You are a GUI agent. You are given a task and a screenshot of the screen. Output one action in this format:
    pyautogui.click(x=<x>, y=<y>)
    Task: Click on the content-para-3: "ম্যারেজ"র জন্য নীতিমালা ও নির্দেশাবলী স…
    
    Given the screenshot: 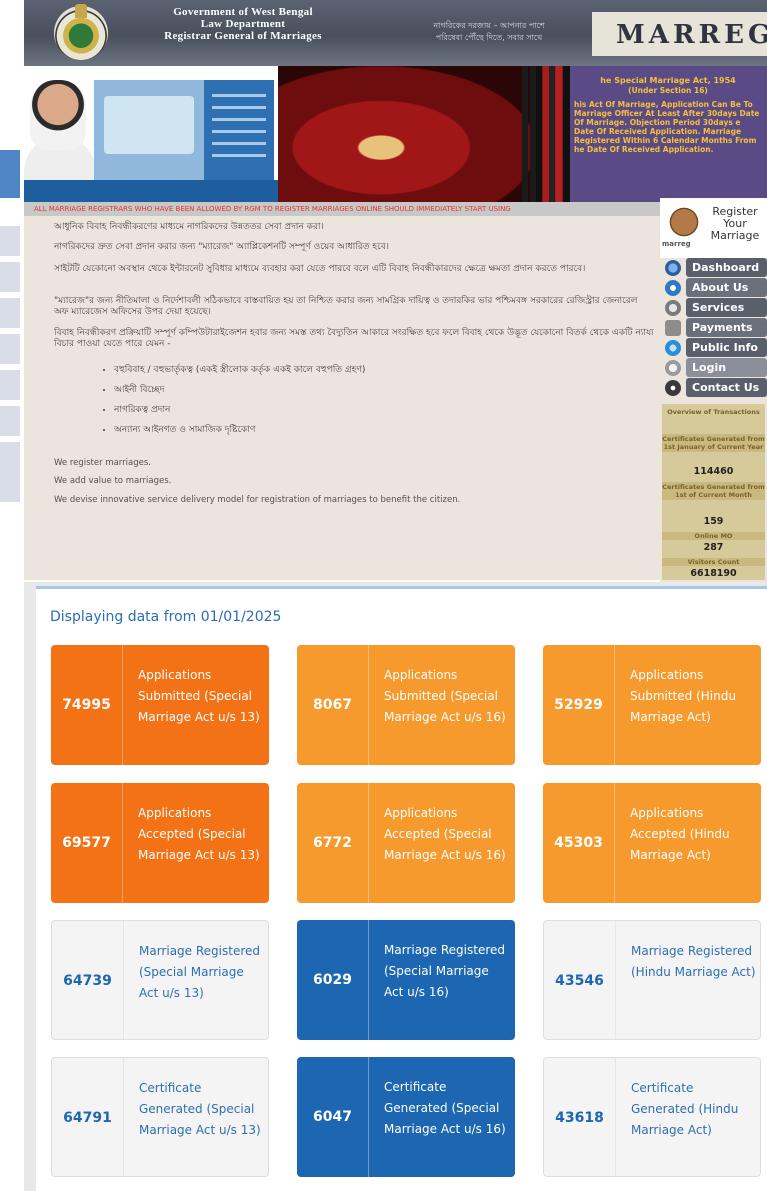 What is the action you would take?
    pyautogui.click(x=346, y=306)
    